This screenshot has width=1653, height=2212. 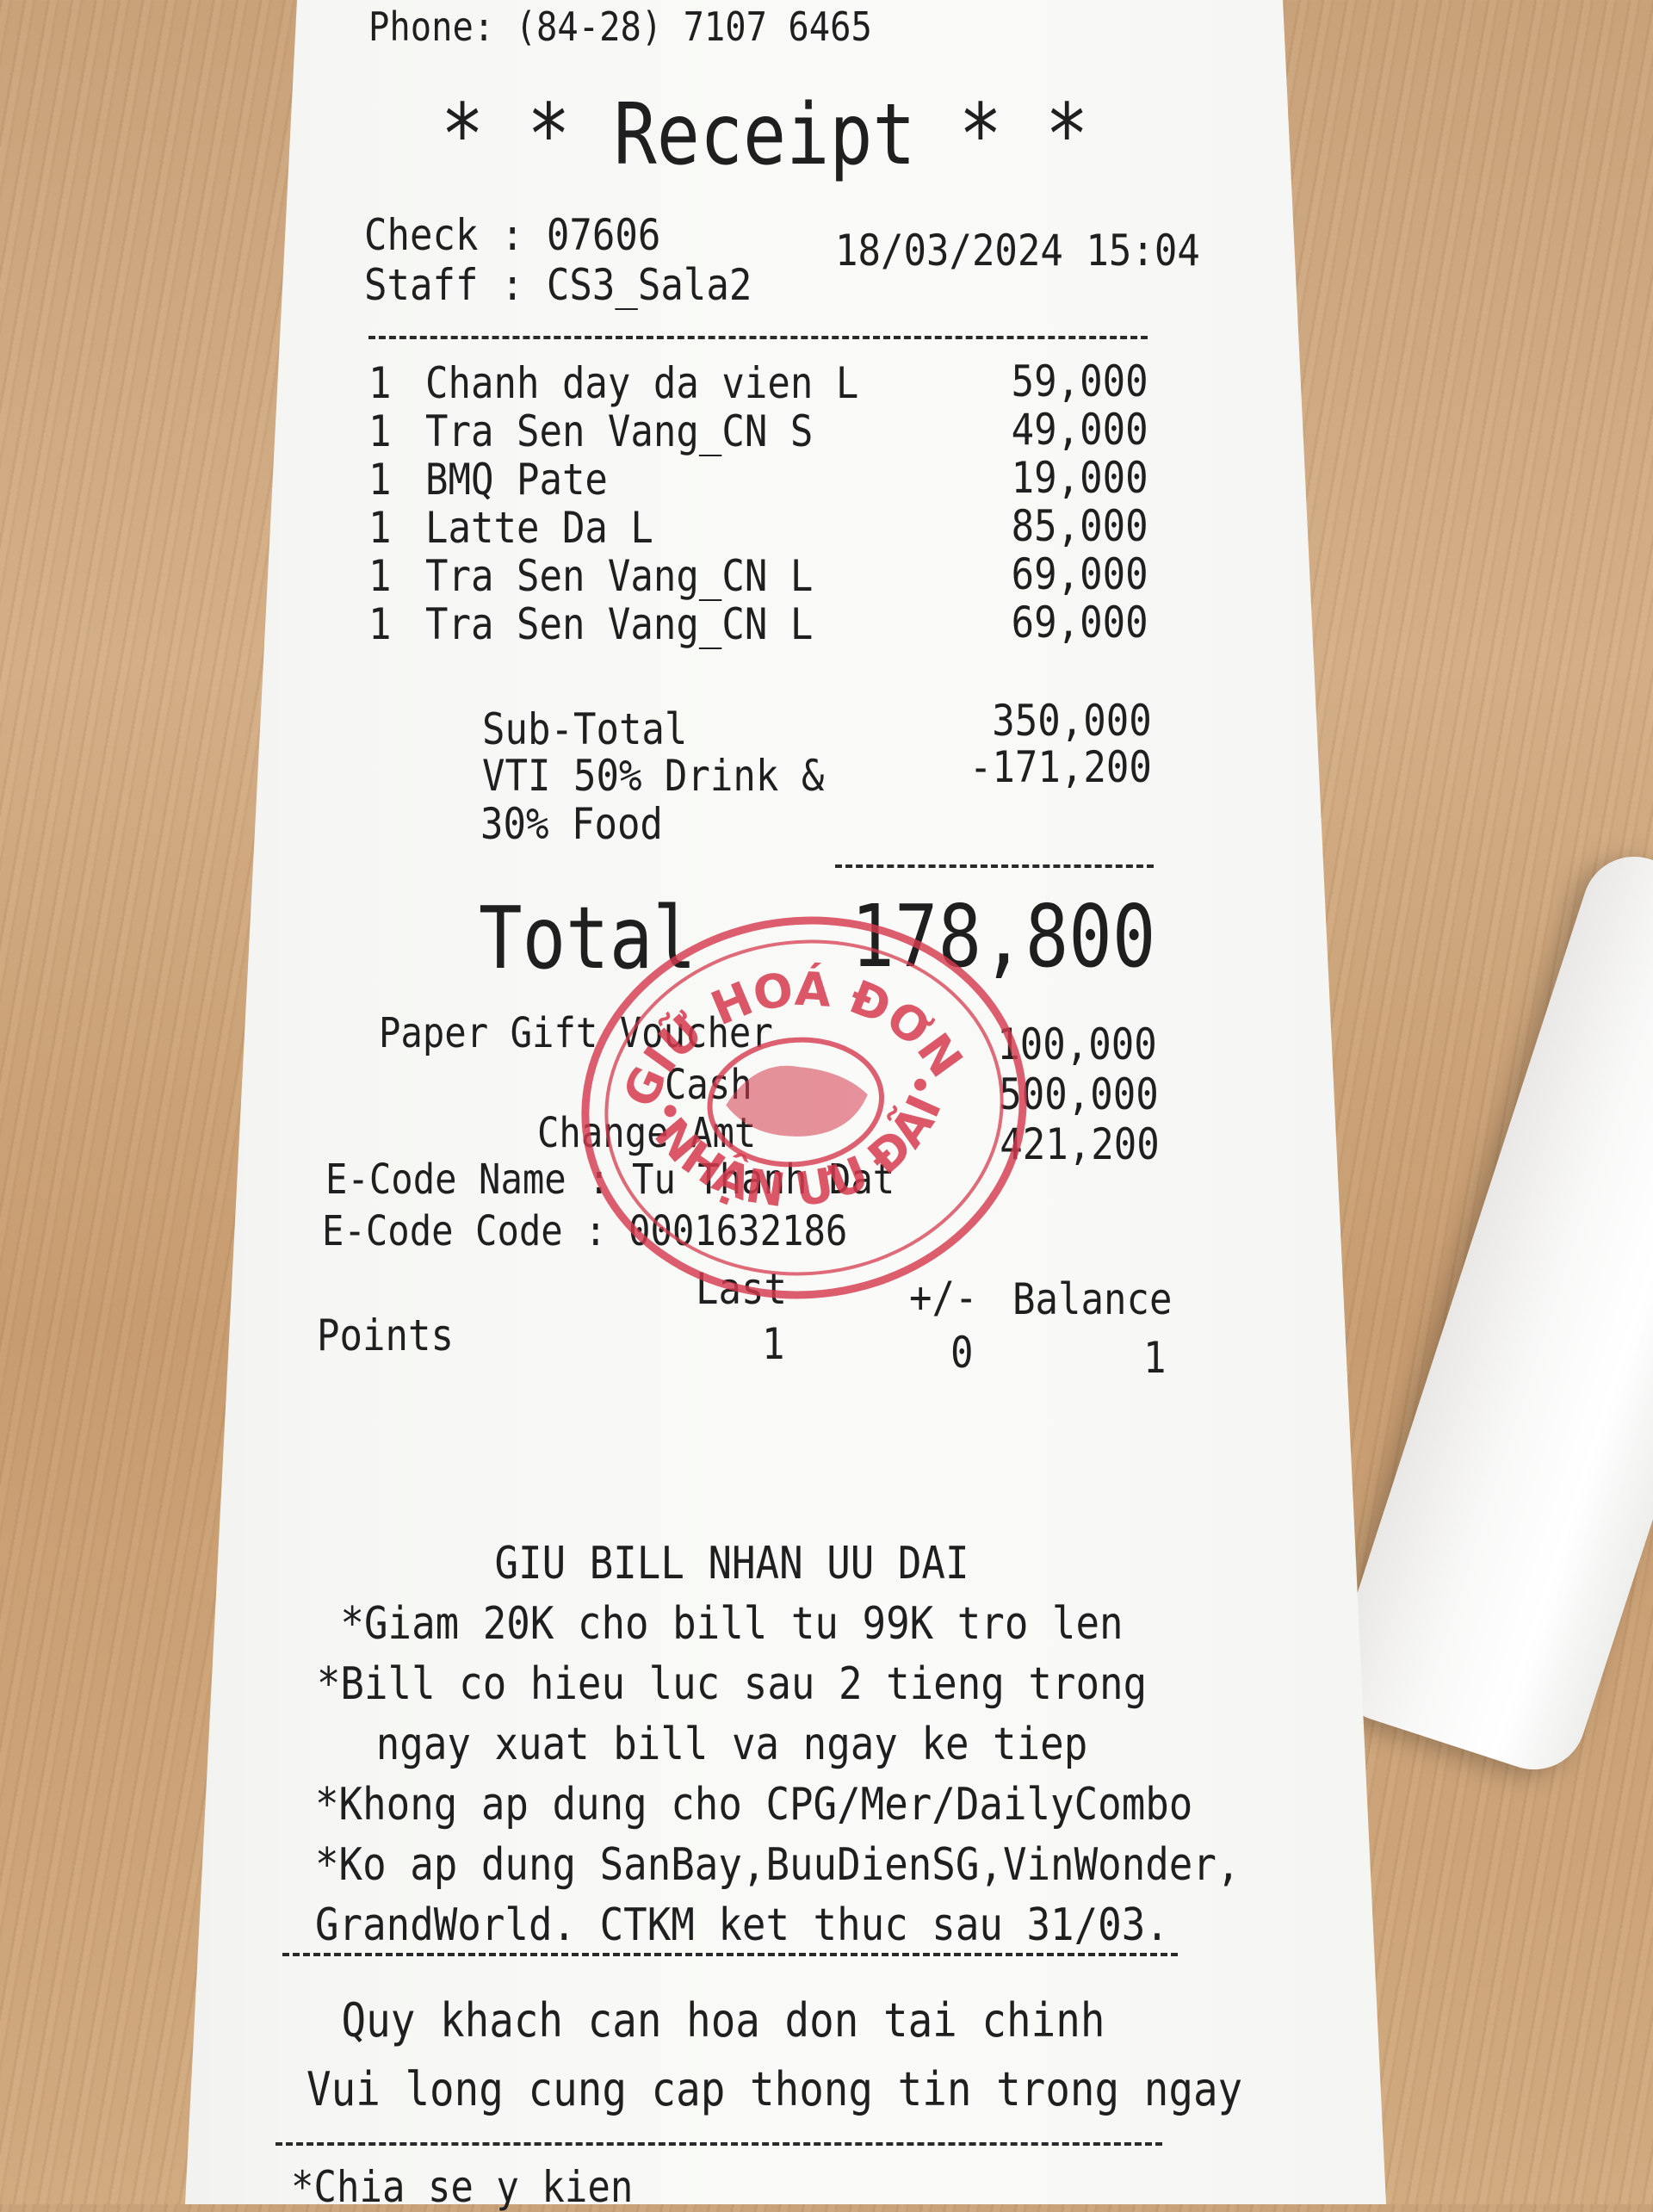 What do you see at coordinates (516, 480) in the screenshot?
I see `item-name: BMQ Pate` at bounding box center [516, 480].